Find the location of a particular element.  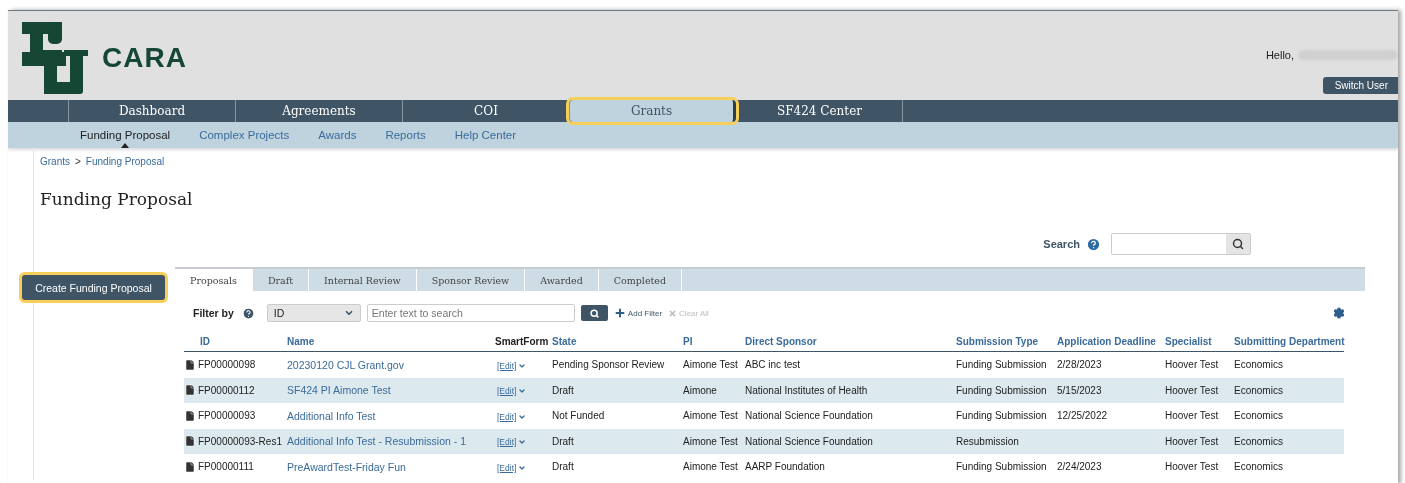

add-filter-link: Add Filter is located at coordinates (638, 313).